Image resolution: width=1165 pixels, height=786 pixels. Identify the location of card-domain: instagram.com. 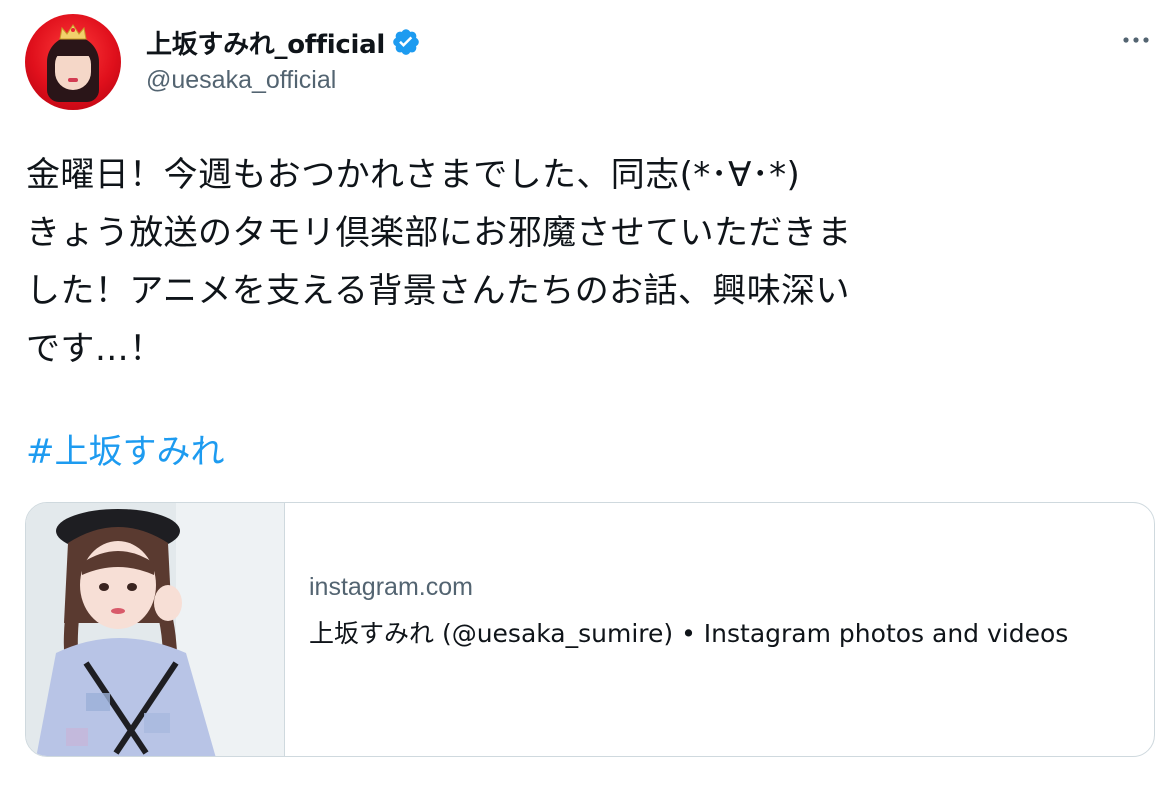
(391, 587).